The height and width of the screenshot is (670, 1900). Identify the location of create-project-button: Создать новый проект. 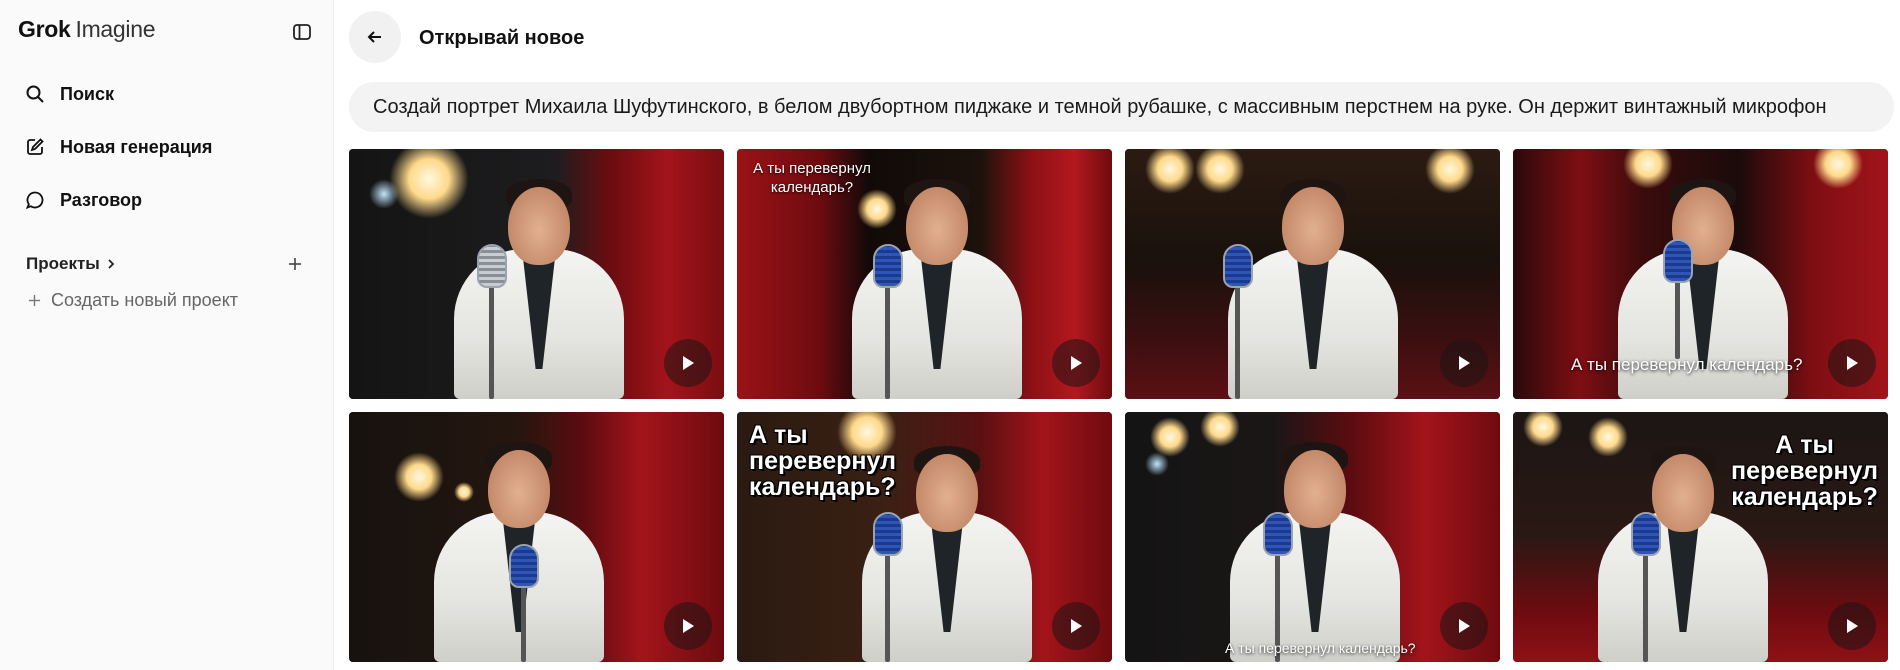
(133, 300).